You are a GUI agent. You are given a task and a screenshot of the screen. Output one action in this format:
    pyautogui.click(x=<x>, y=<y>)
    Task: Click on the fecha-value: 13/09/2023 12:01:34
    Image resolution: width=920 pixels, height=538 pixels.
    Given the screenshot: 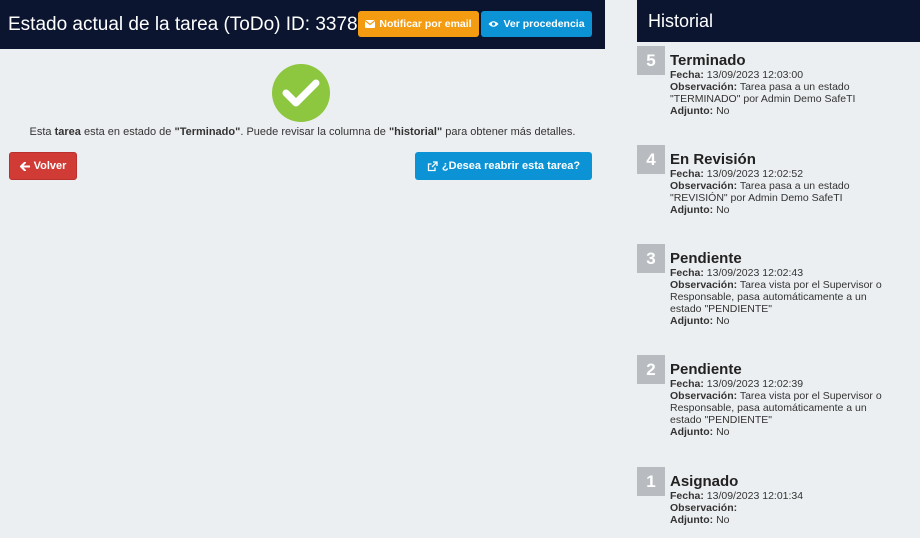 What is the action you would take?
    pyautogui.click(x=755, y=496)
    